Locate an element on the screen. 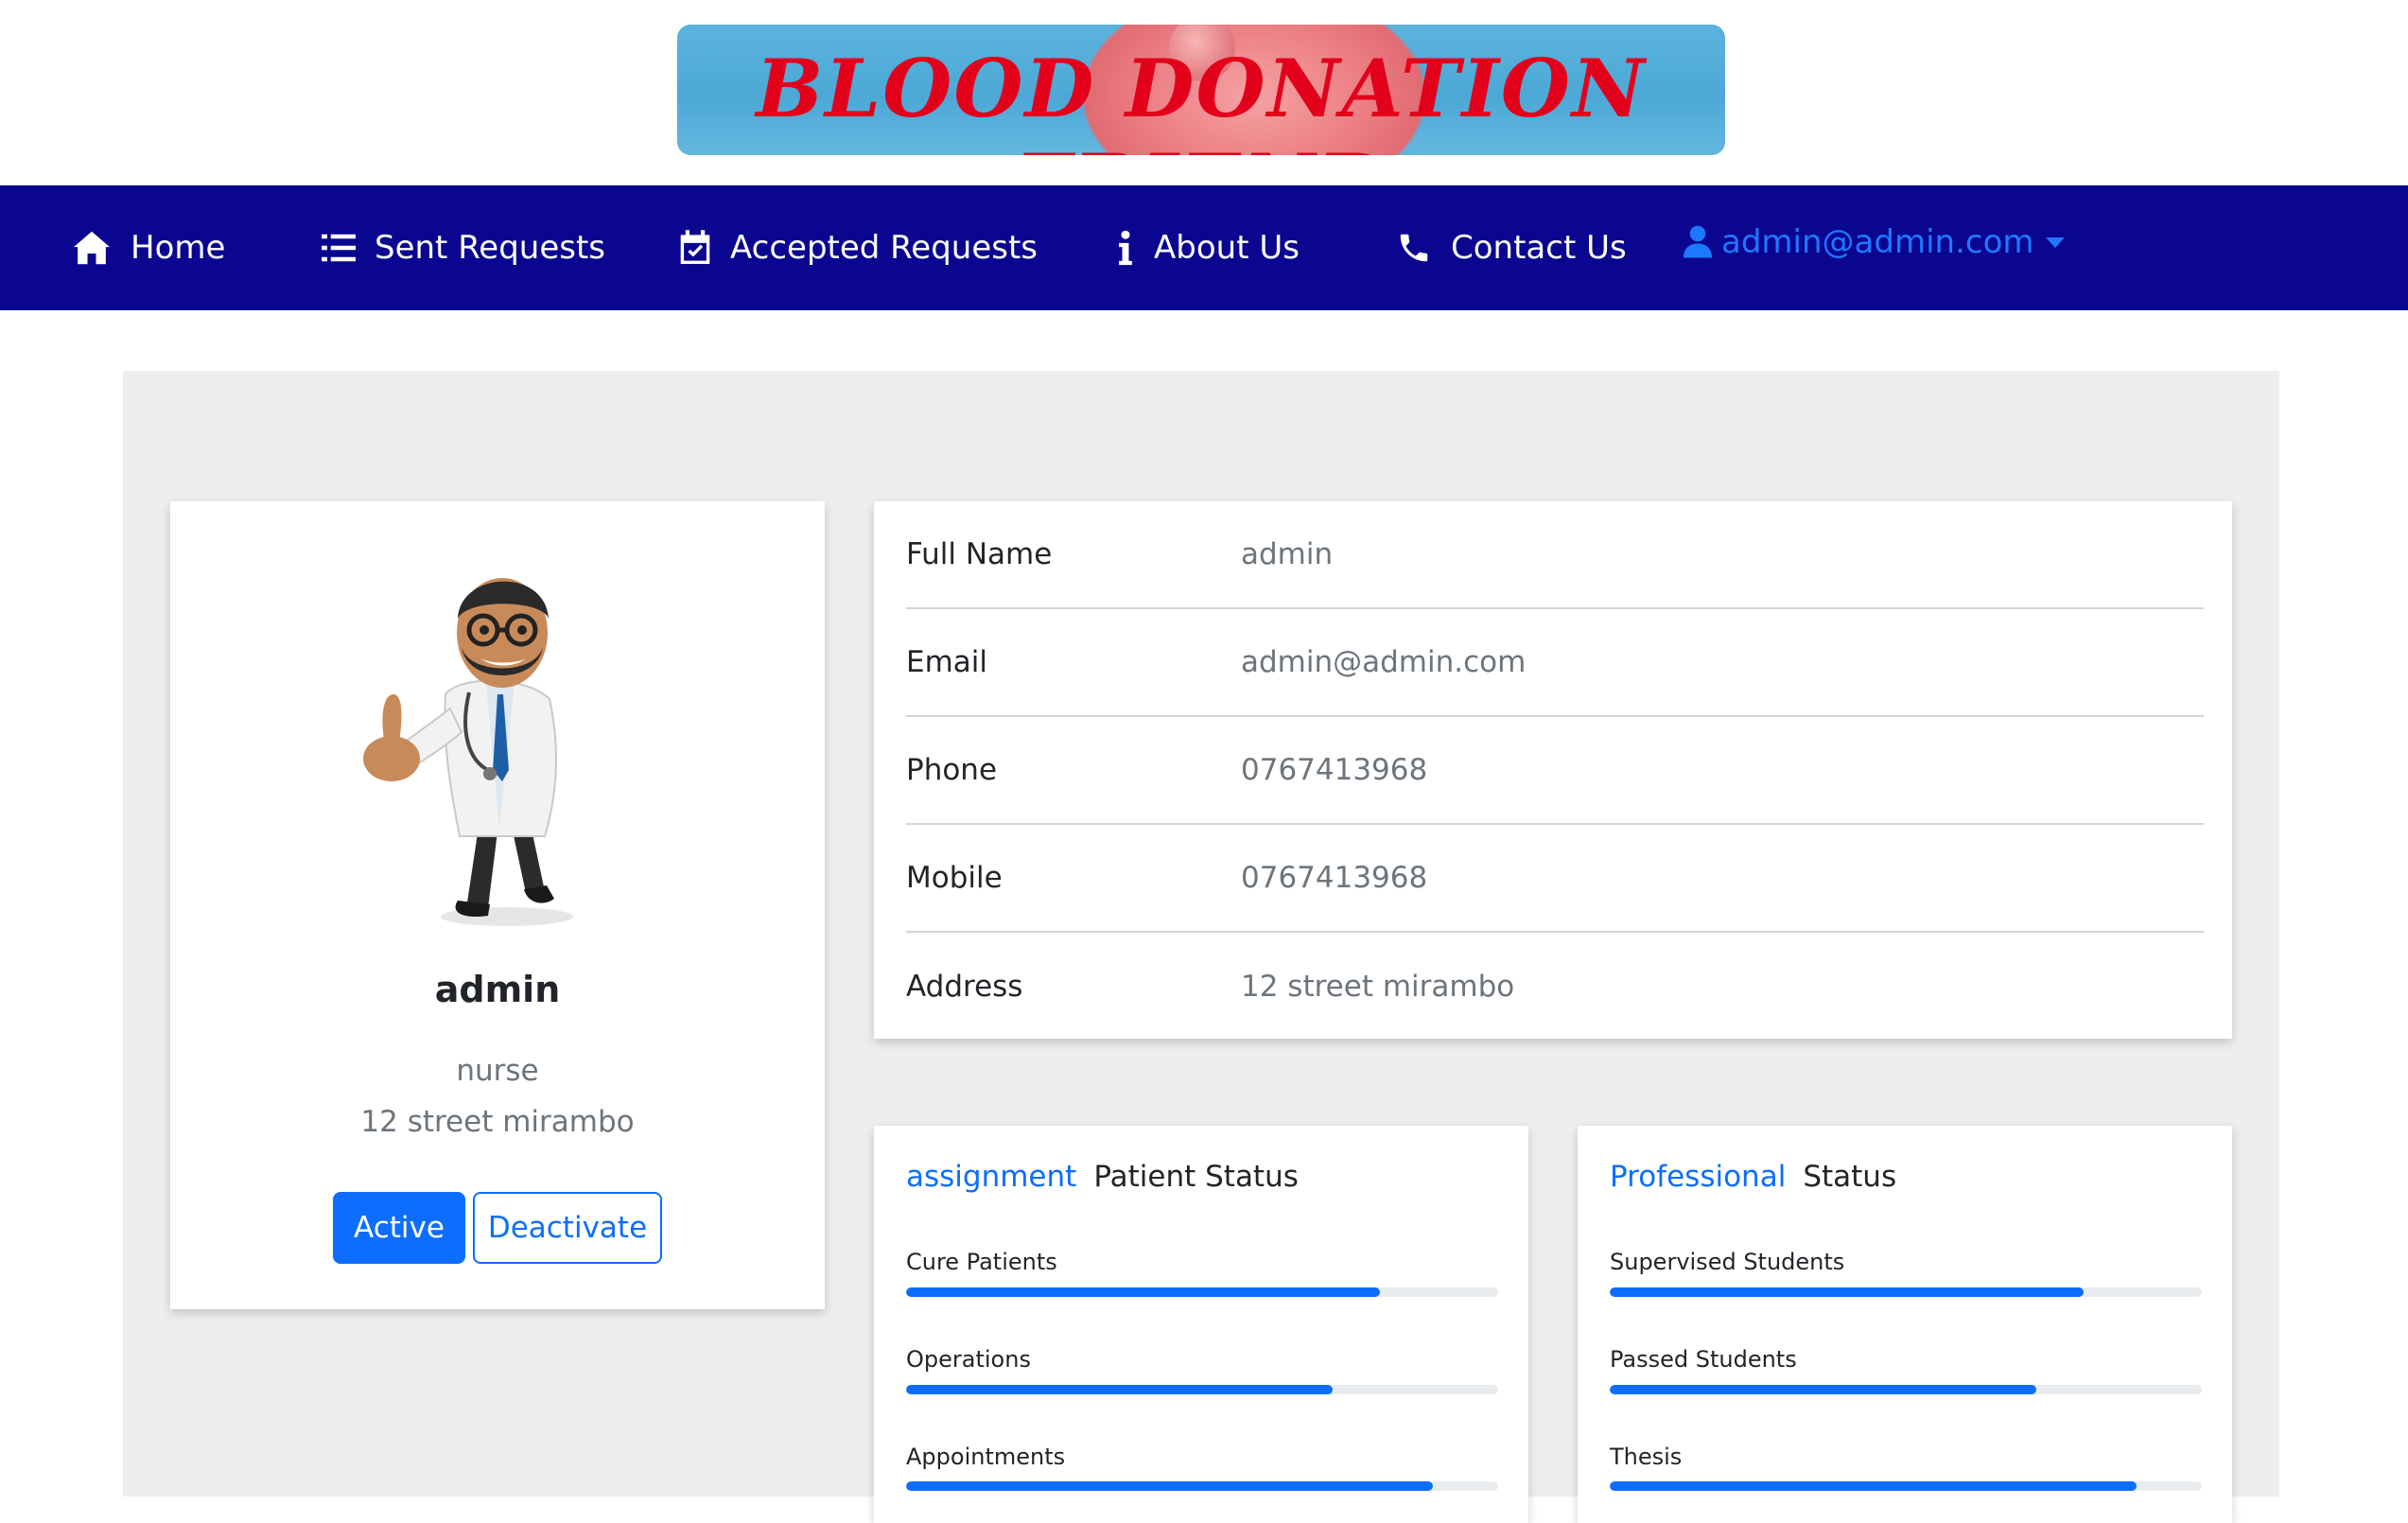 This screenshot has width=2408, height=1523. user-menu-dropdown: admin@admin.com is located at coordinates (1874, 242).